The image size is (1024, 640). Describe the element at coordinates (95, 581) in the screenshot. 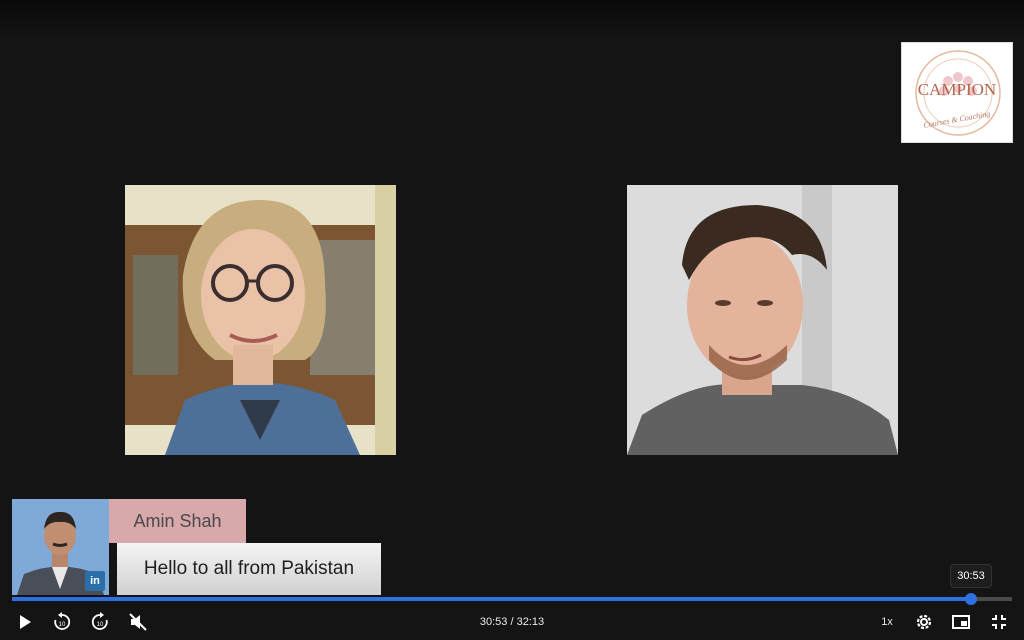

I see `linkedin-icon: in` at that location.